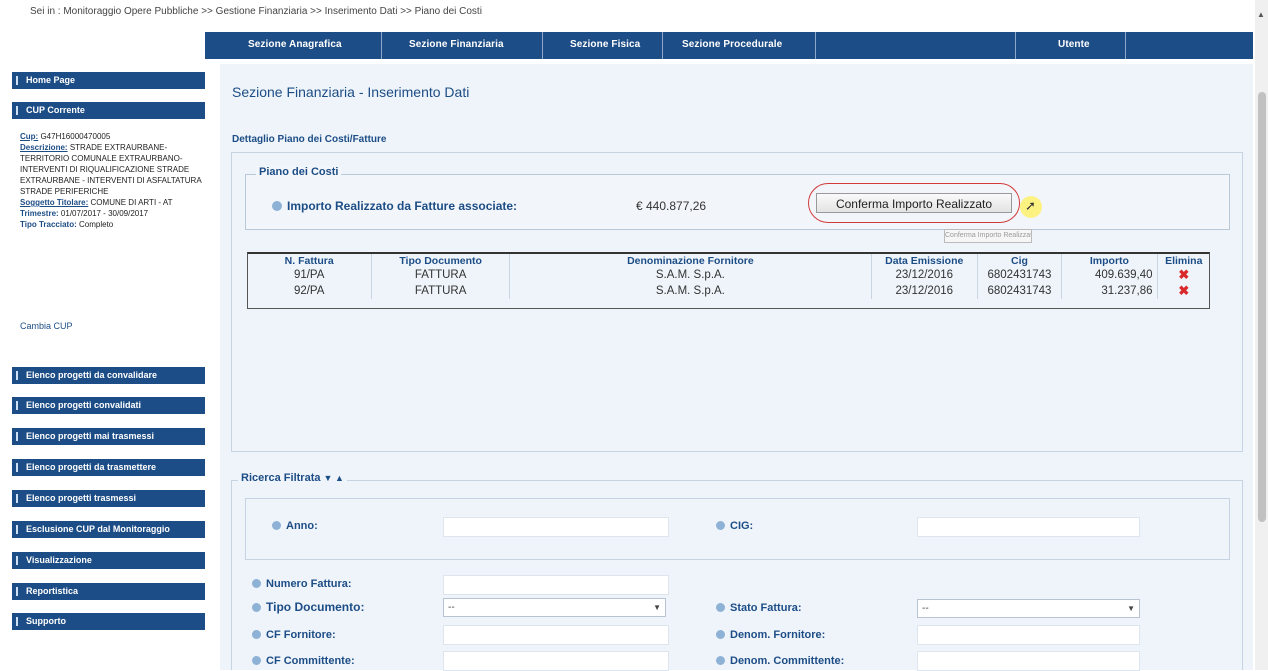  What do you see at coordinates (108, 405) in the screenshot?
I see `sidebar-item-progetti-convalidati: Elenco progetti convalidati` at bounding box center [108, 405].